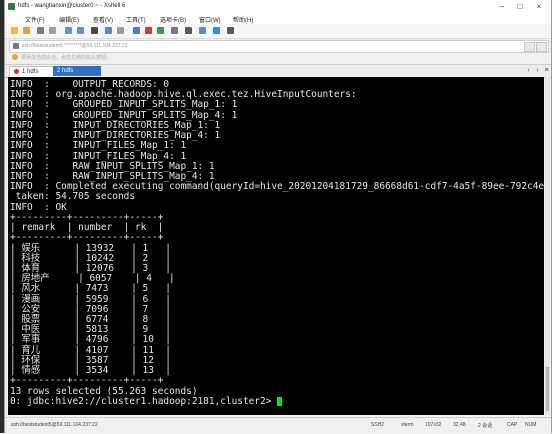 The width and height of the screenshot is (554, 434). What do you see at coordinates (539, 6) in the screenshot?
I see `close-button: ×` at bounding box center [539, 6].